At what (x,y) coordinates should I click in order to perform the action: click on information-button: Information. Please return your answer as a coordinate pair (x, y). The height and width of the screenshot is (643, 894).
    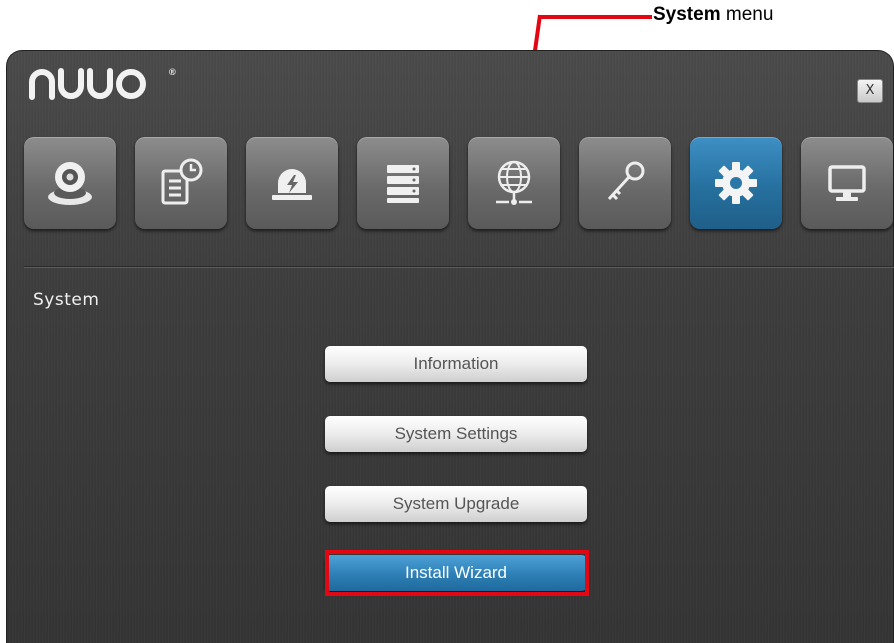
    Looking at the image, I should click on (456, 364).